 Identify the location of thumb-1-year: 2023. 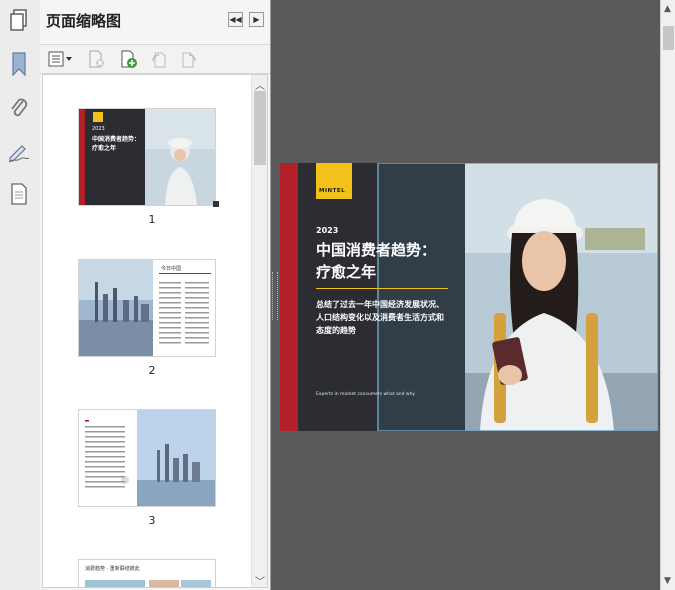
(98, 129).